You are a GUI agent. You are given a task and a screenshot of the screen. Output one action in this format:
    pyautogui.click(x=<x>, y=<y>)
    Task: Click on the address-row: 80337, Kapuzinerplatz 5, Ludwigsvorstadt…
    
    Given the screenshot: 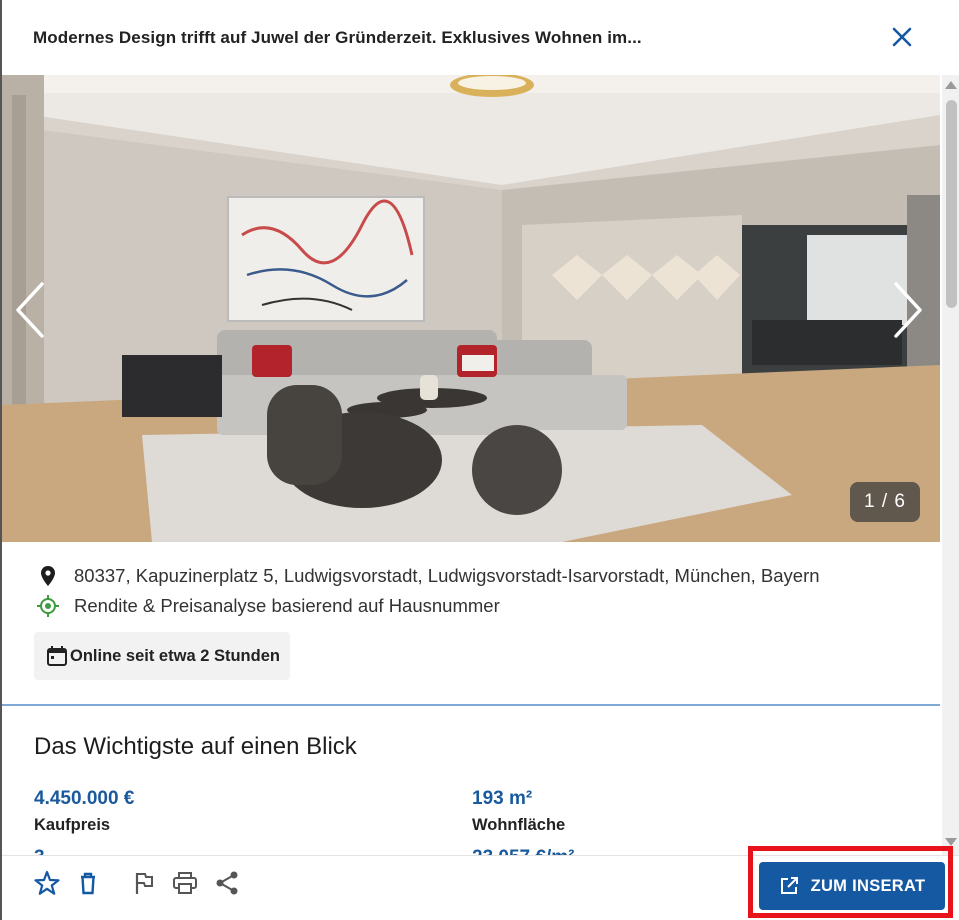 What is the action you would take?
    pyautogui.click(x=428, y=576)
    